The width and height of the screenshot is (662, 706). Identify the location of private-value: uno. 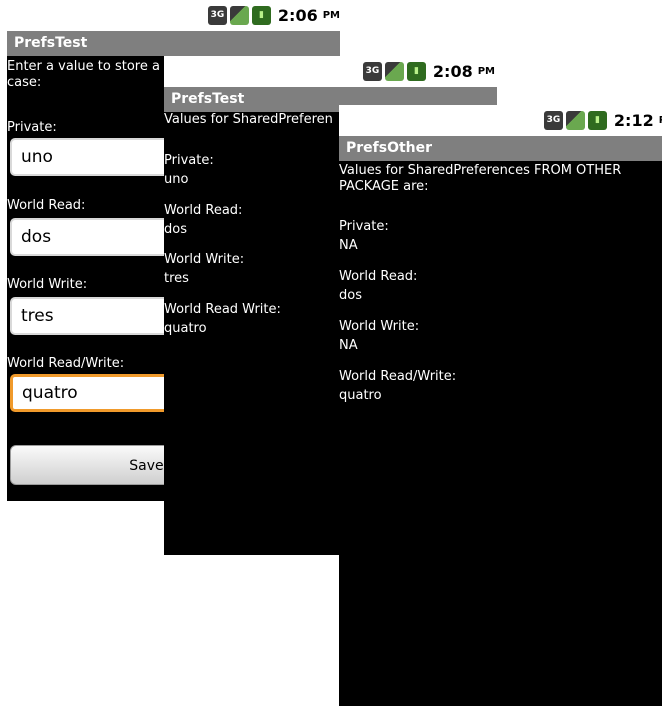
(176, 179).